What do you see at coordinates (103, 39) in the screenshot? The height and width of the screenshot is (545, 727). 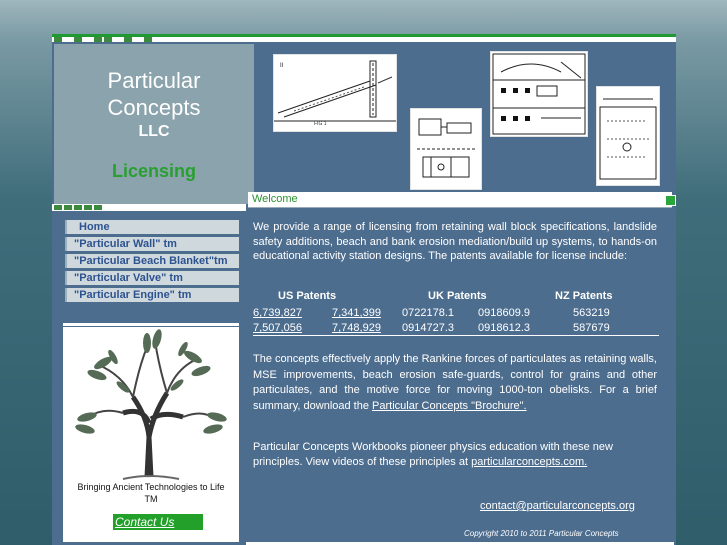 I see `top-strip-bars` at bounding box center [103, 39].